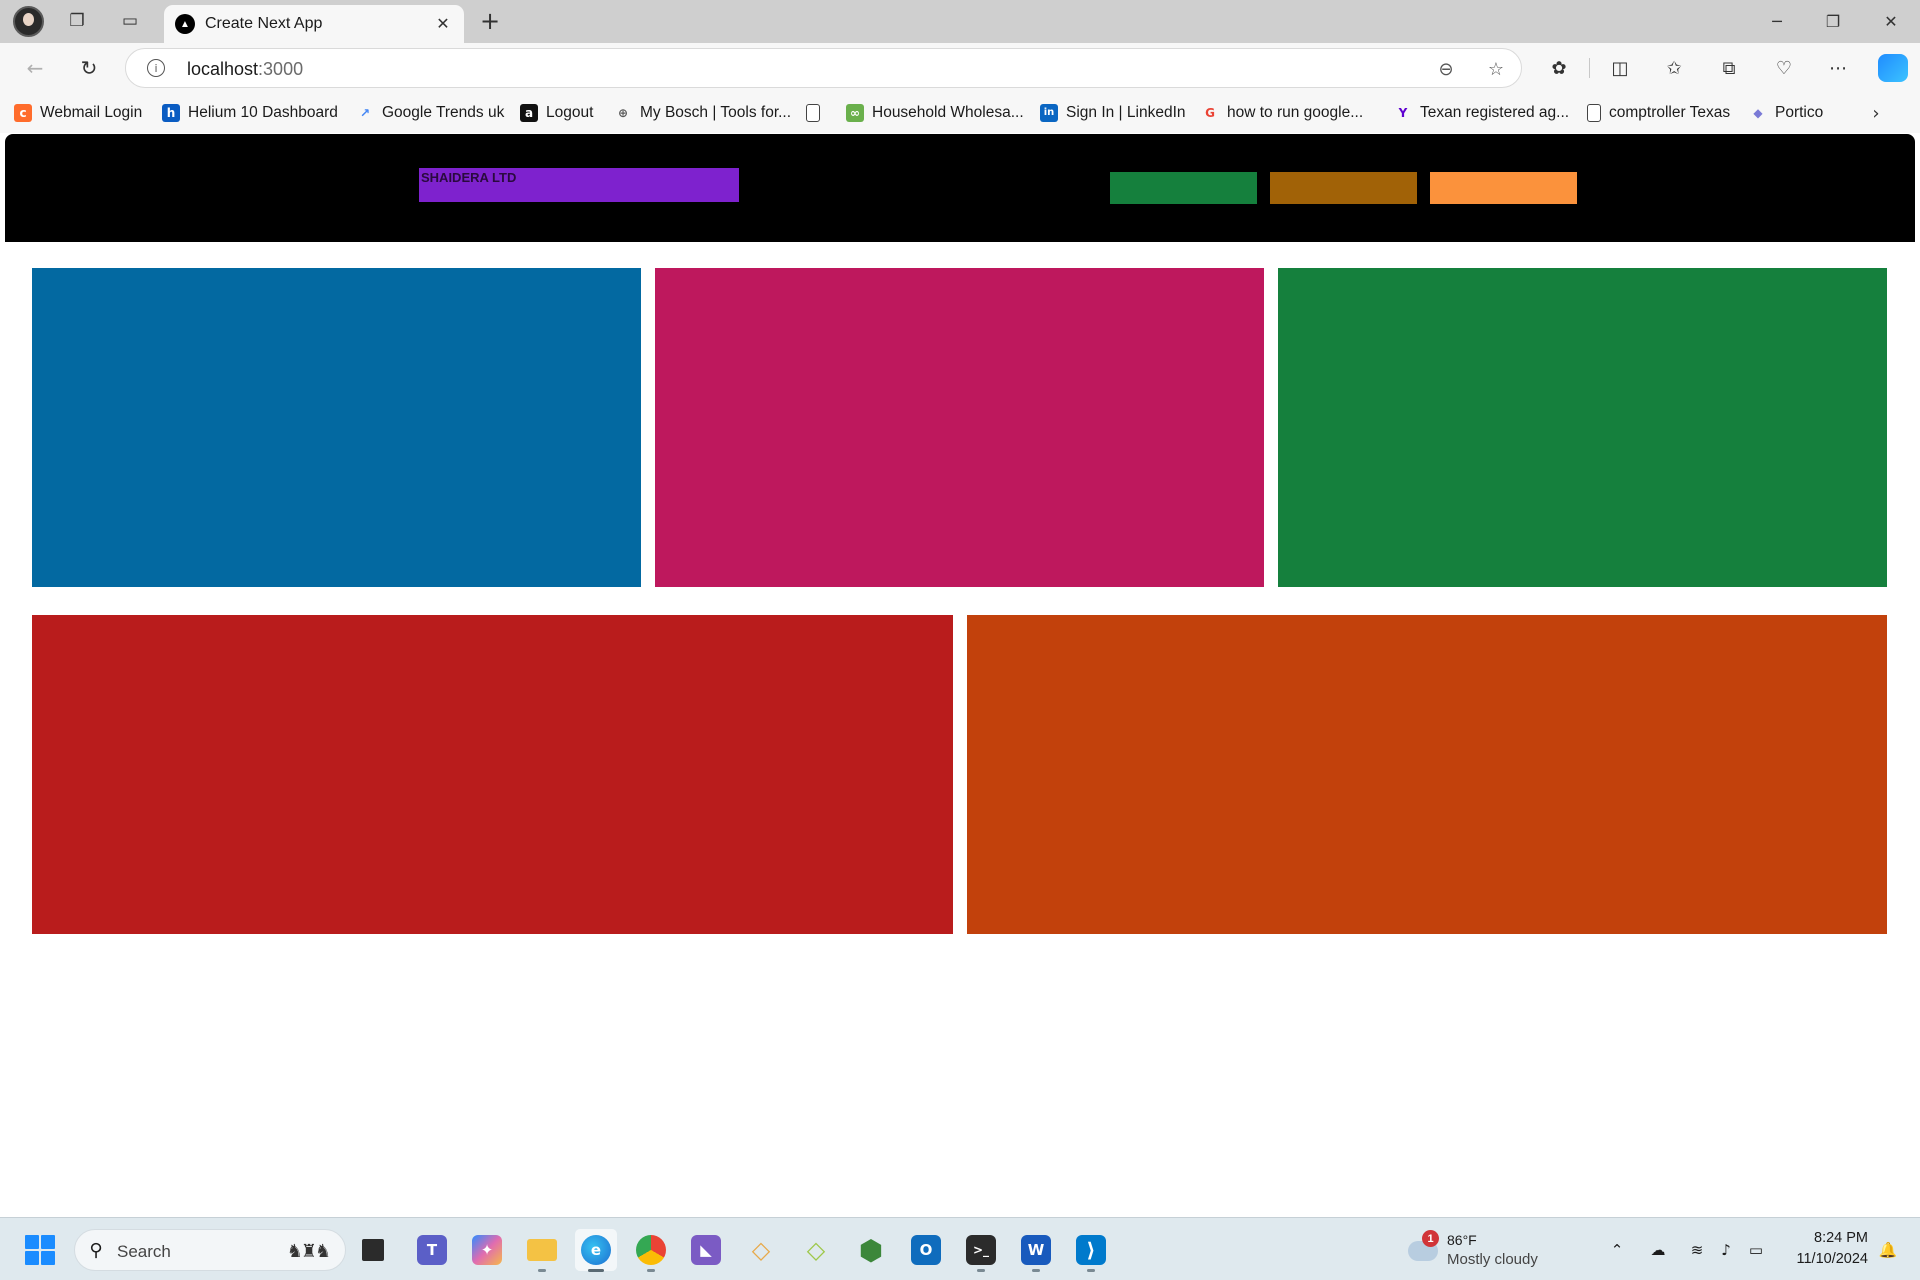 This screenshot has width=1920, height=1280. What do you see at coordinates (1617, 1250) in the screenshot?
I see `tray-overflow-chevron-icon: ⌃` at bounding box center [1617, 1250].